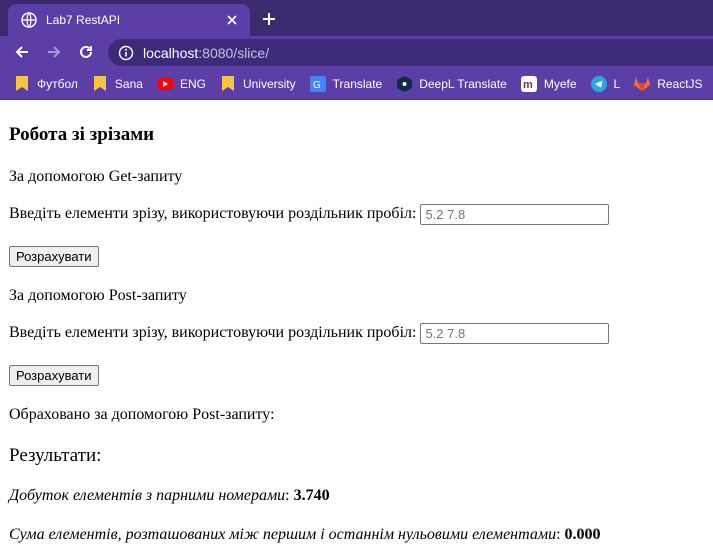  I want to click on result-value: 3.740, so click(311, 495).